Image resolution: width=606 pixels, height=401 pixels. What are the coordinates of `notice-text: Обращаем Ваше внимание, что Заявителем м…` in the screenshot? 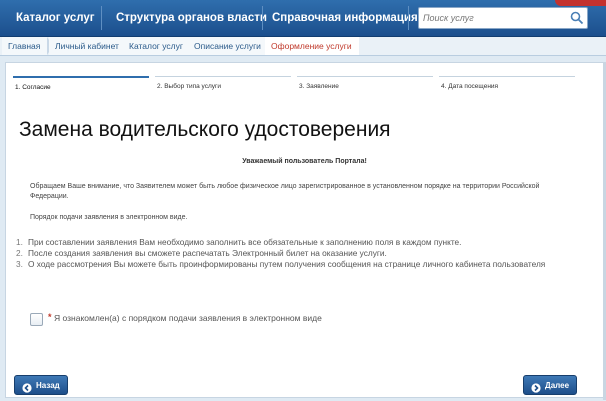 It's located at (285, 191).